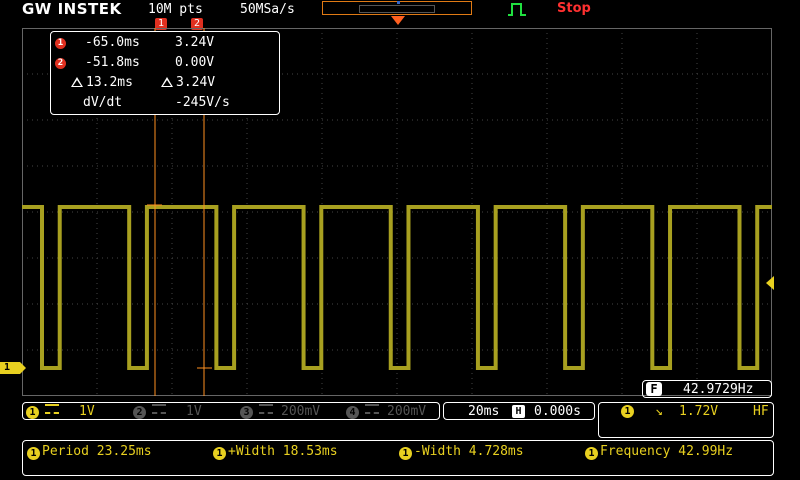 The height and width of the screenshot is (480, 800). Describe the element at coordinates (301, 411) in the screenshot. I see `channel-3-scale: 200mV` at that location.